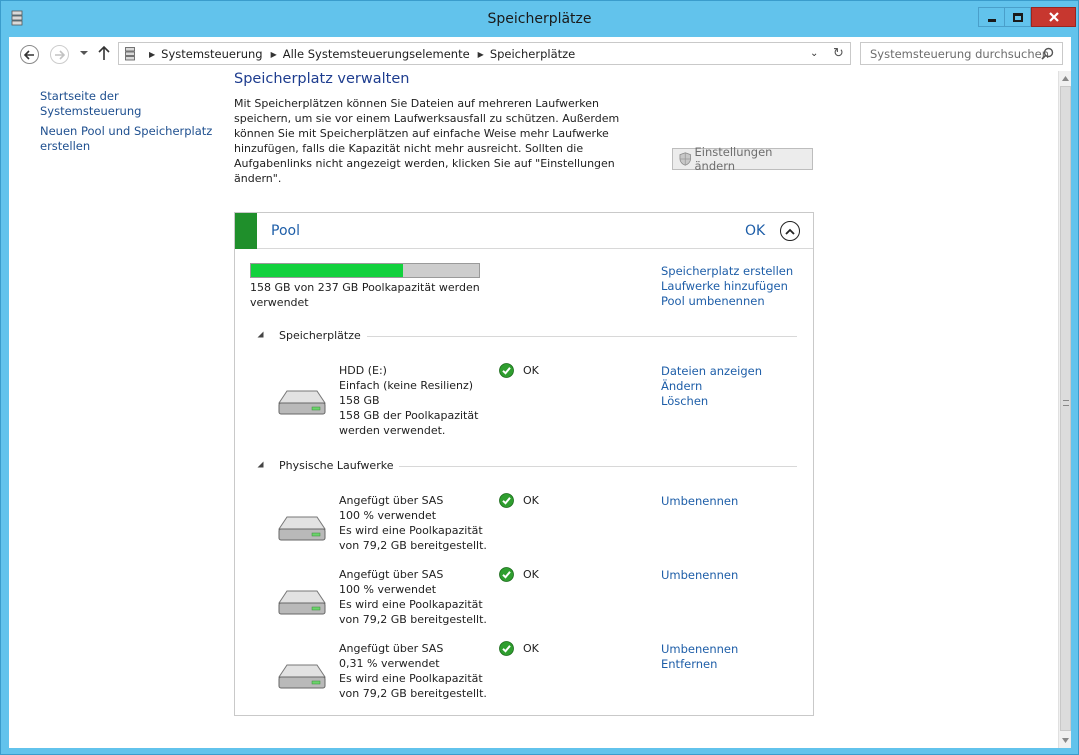 The image size is (1079, 755). I want to click on space-size: 158 GB, so click(359, 400).